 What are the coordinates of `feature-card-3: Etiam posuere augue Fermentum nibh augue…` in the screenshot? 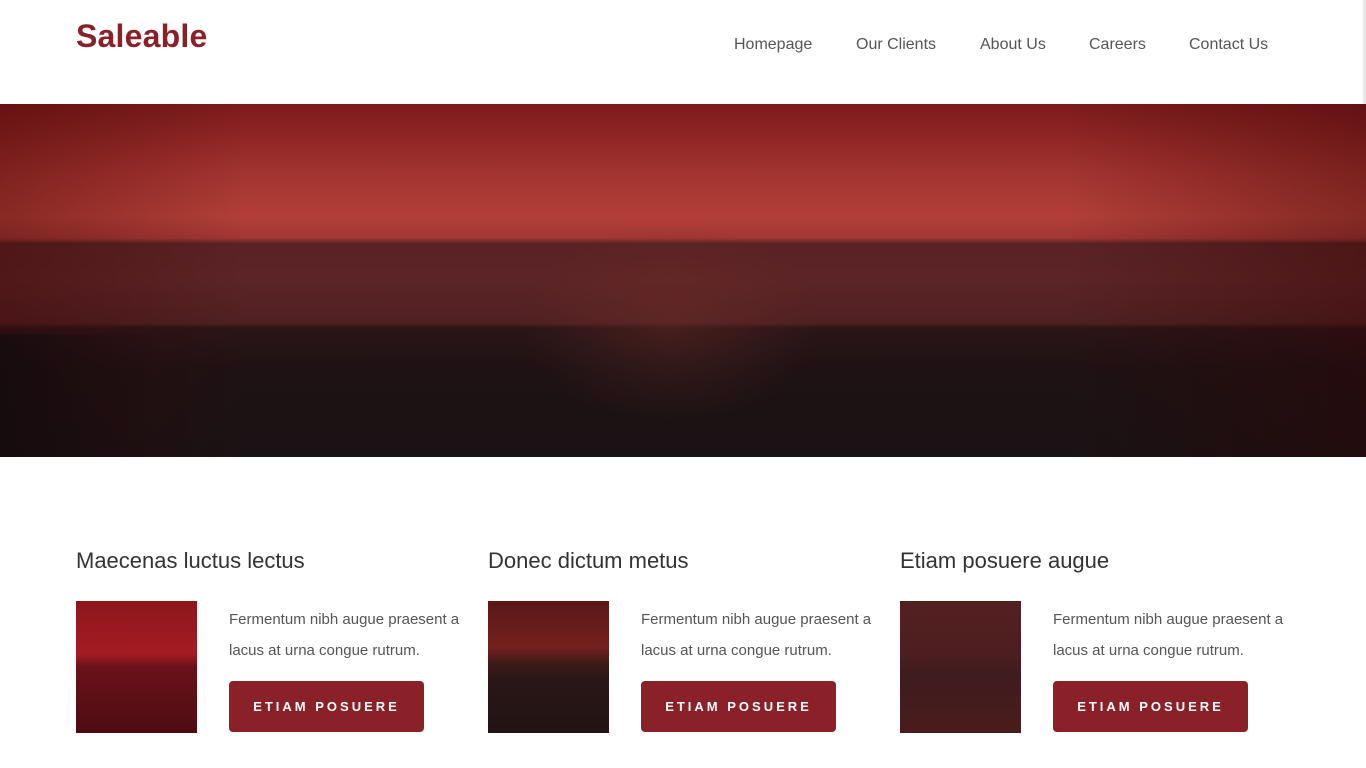 It's located at (1100, 648).